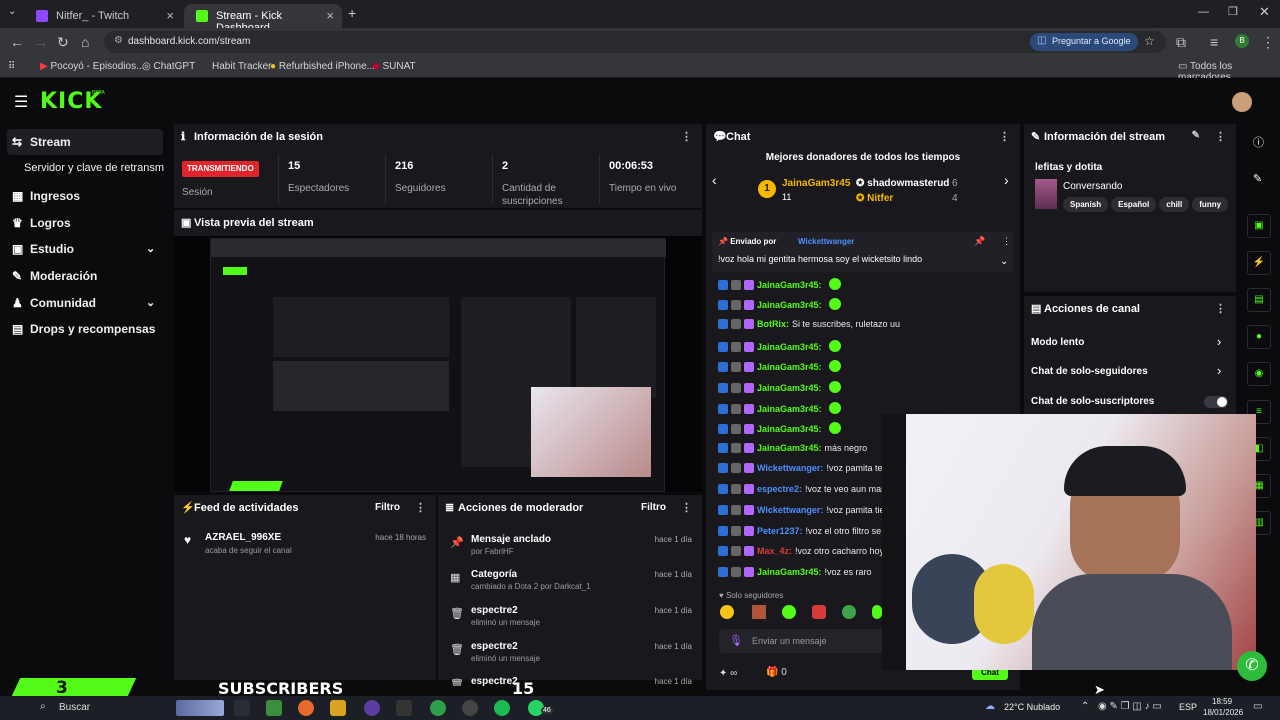  I want to click on extensions-icon: ⧉, so click(1181, 42).